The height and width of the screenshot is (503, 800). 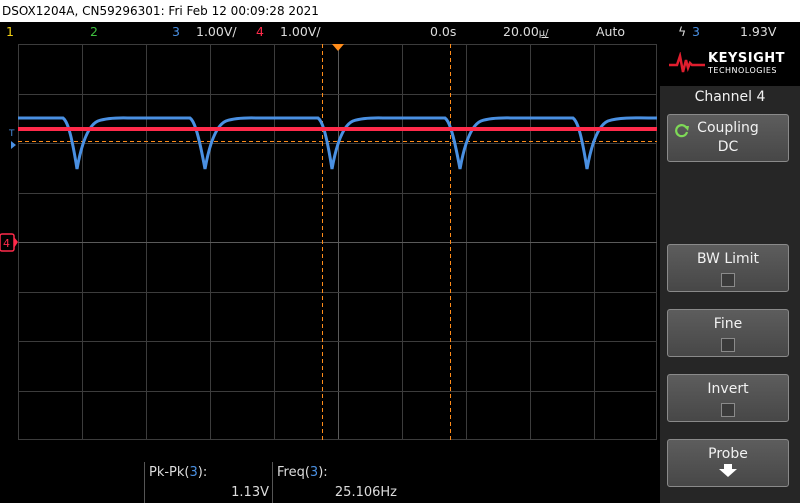 I want to click on keysight-logo-icon, so click(x=687, y=62).